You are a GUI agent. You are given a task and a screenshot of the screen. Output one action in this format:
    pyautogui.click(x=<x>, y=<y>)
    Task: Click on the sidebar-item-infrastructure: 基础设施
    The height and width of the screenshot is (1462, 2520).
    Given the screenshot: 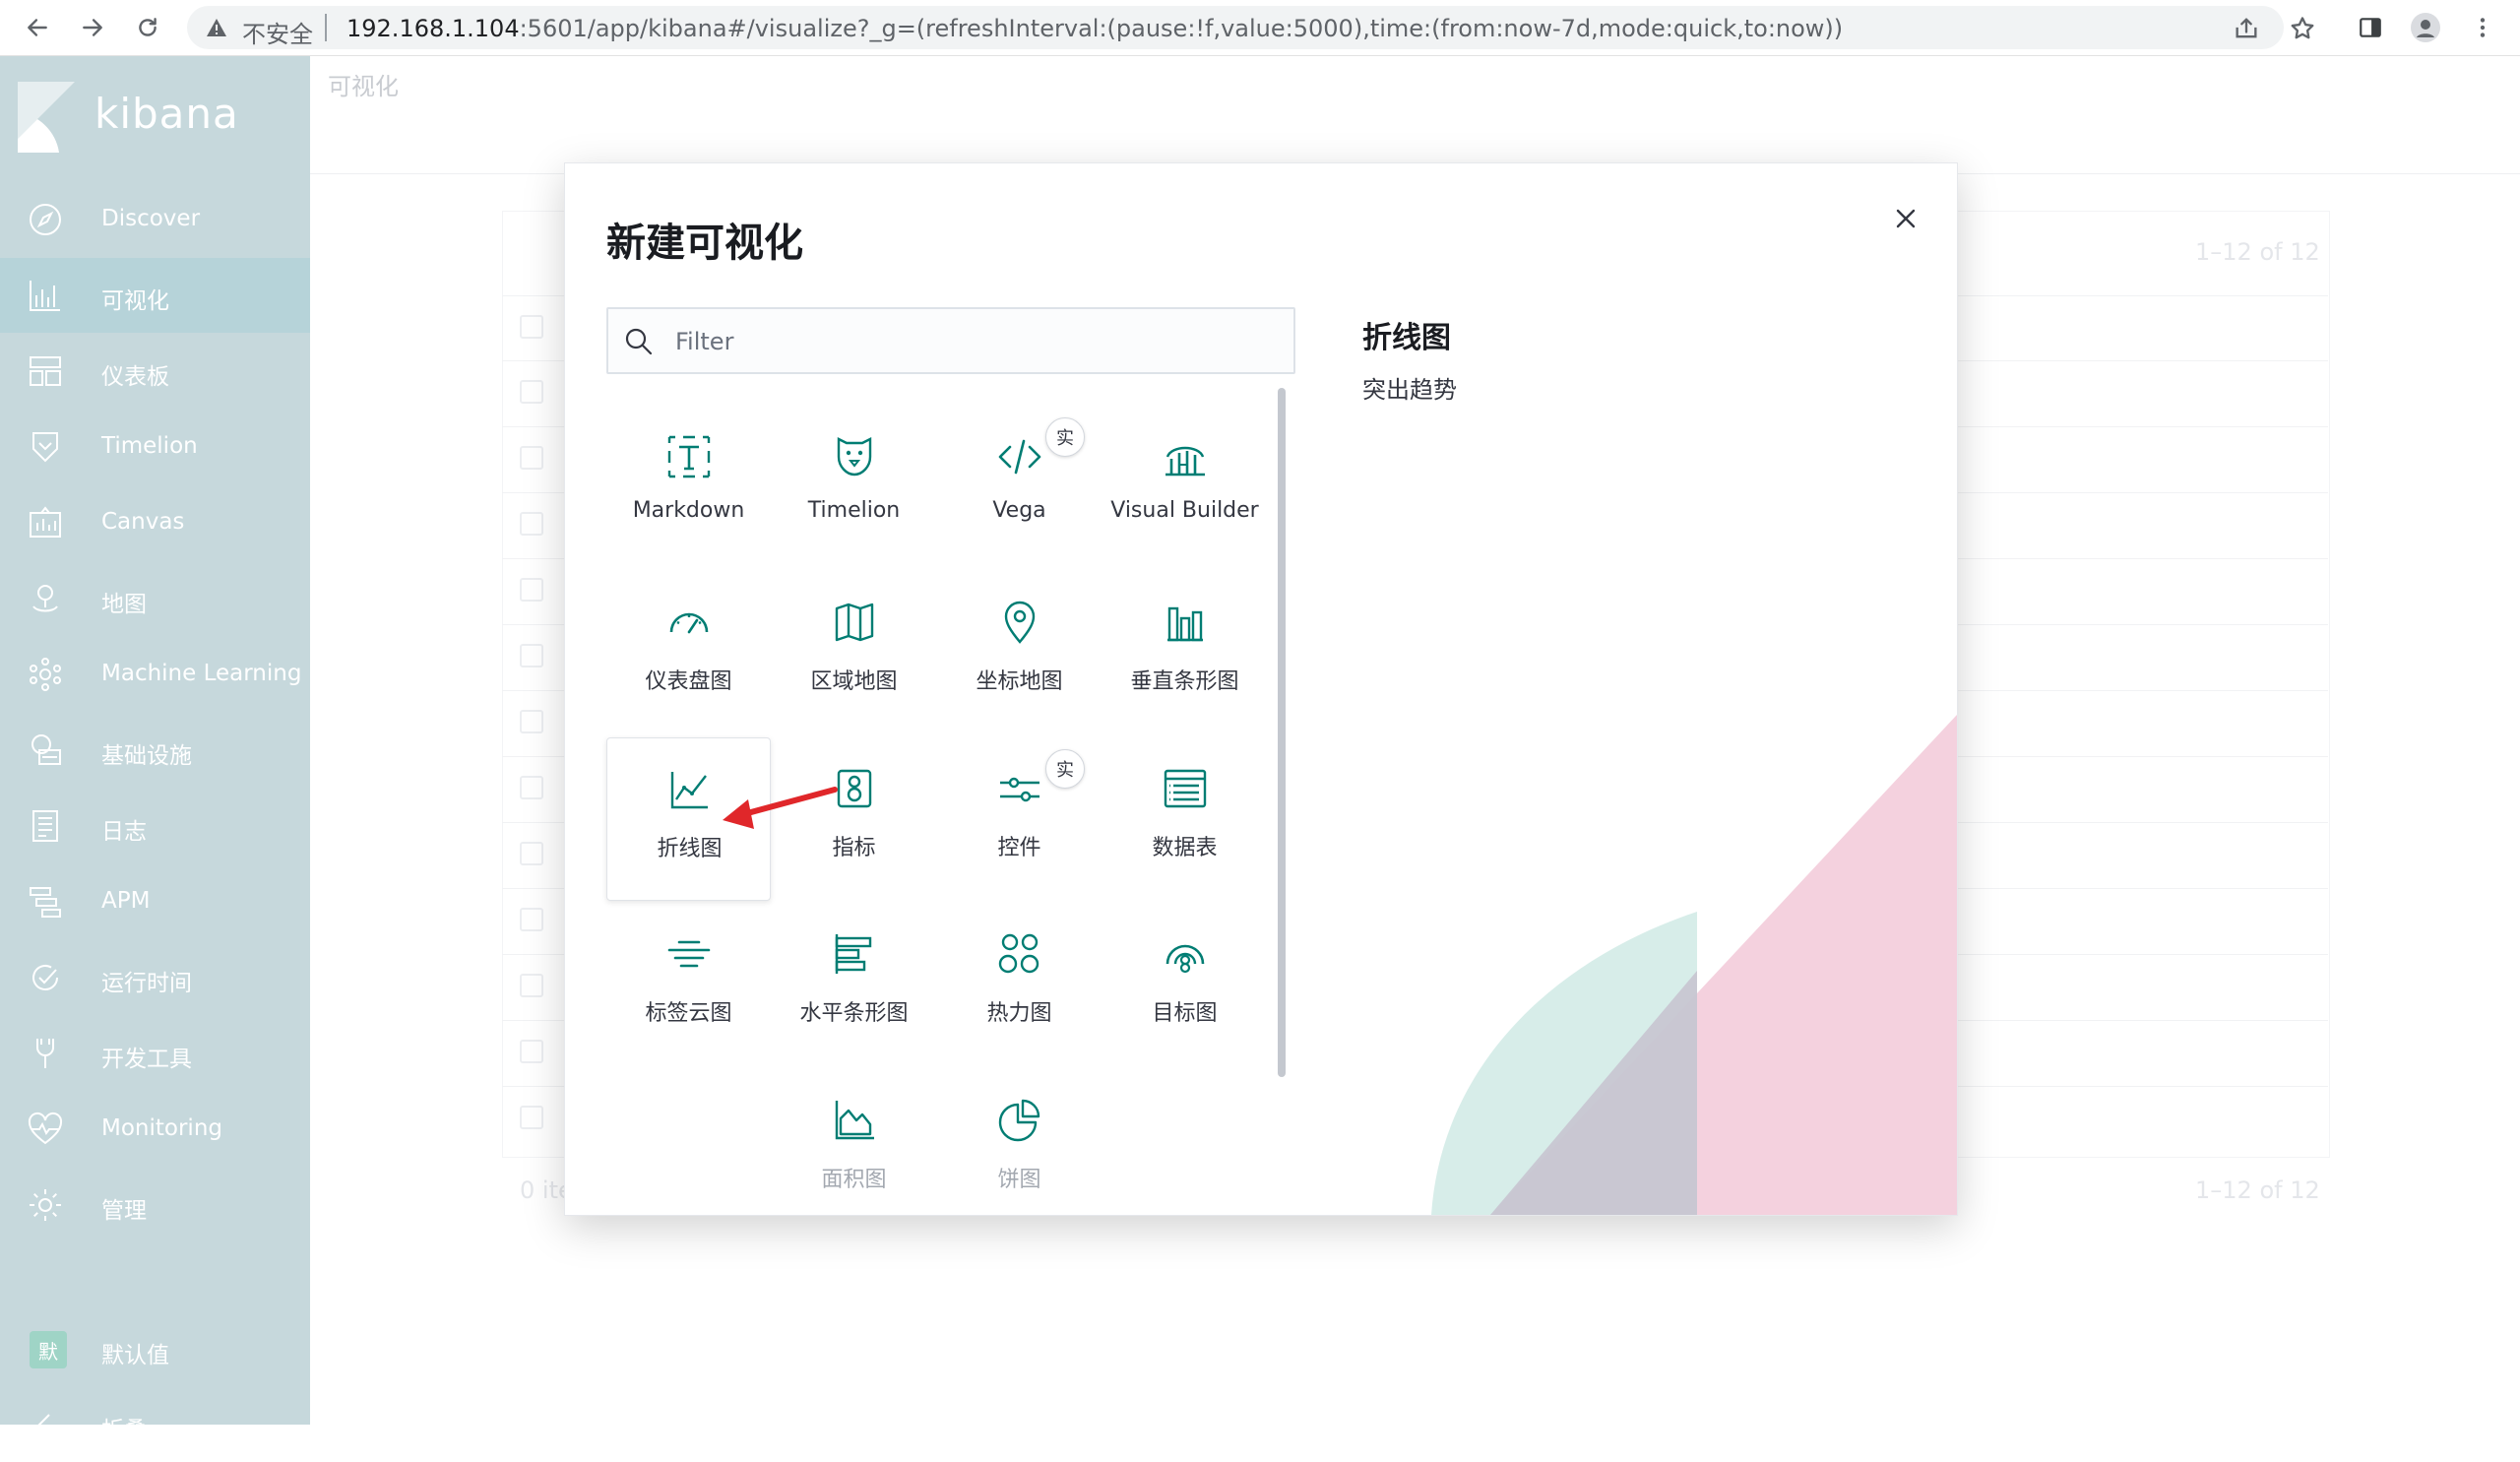 What is the action you would take?
    pyautogui.click(x=155, y=750)
    